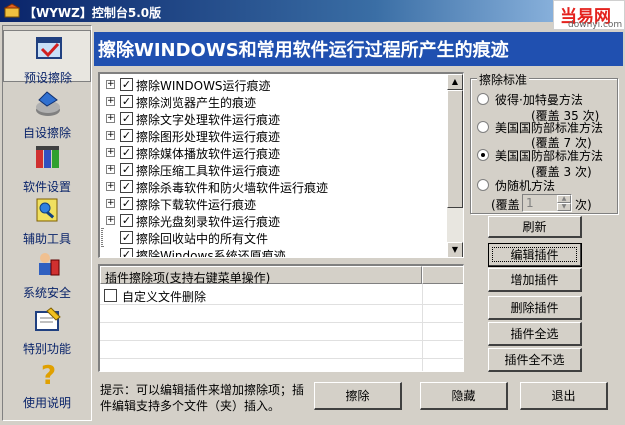  I want to click on custom-clean-icon, so click(48, 104).